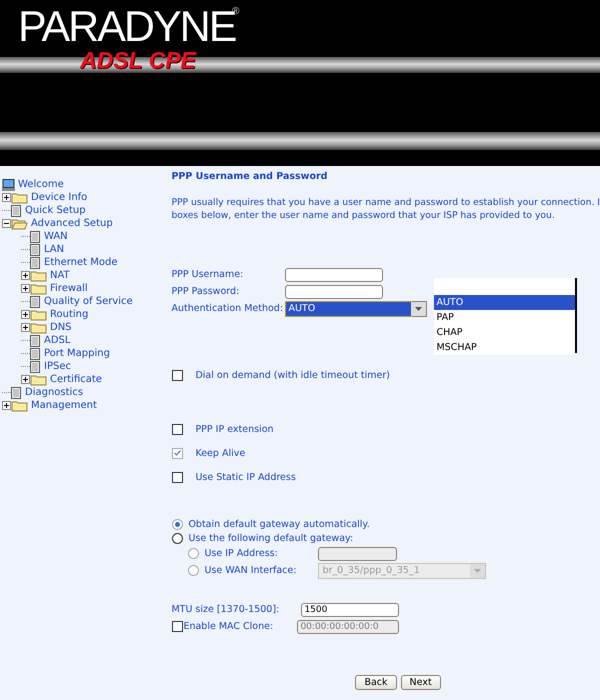 The height and width of the screenshot is (700, 600). Describe the element at coordinates (225, 609) in the screenshot. I see `field-label: MTU size [1370-1500]:` at that location.